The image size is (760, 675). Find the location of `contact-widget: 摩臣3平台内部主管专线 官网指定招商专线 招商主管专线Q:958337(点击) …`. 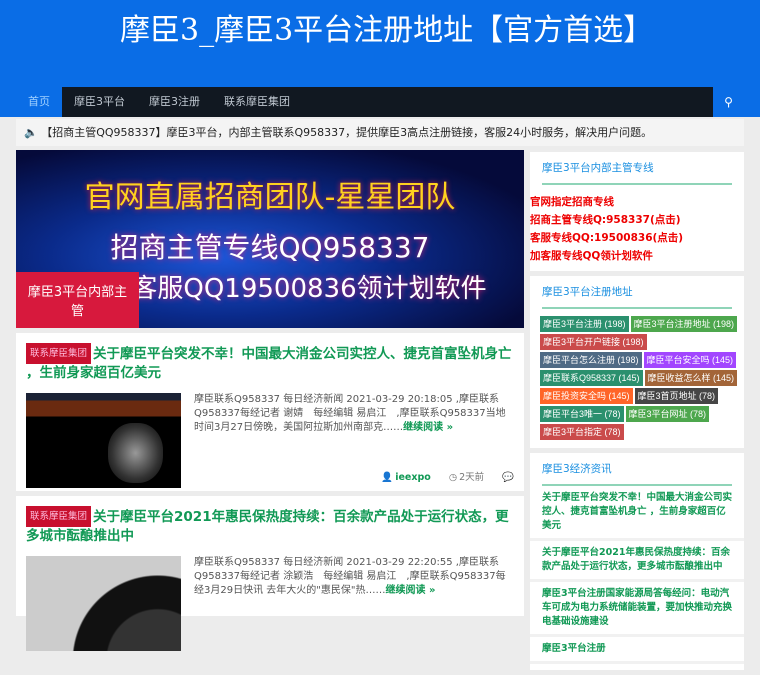

contact-widget: 摩臣3平台内部主管专线 官网指定招商专线 招商主管专线Q:958337(点击) … is located at coordinates (637, 211).